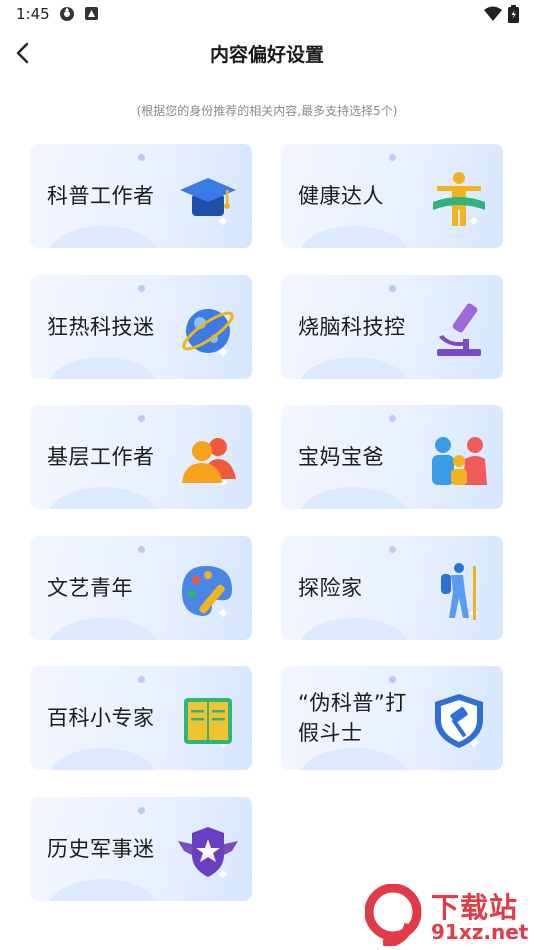 The image size is (534, 950). I want to click on status-bar: 1:45, so click(267, 15).